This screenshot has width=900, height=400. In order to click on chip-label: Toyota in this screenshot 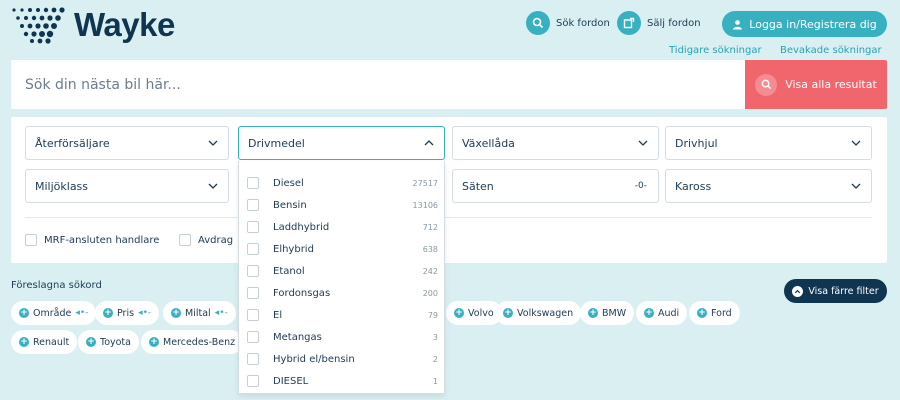, I will do `click(115, 342)`.